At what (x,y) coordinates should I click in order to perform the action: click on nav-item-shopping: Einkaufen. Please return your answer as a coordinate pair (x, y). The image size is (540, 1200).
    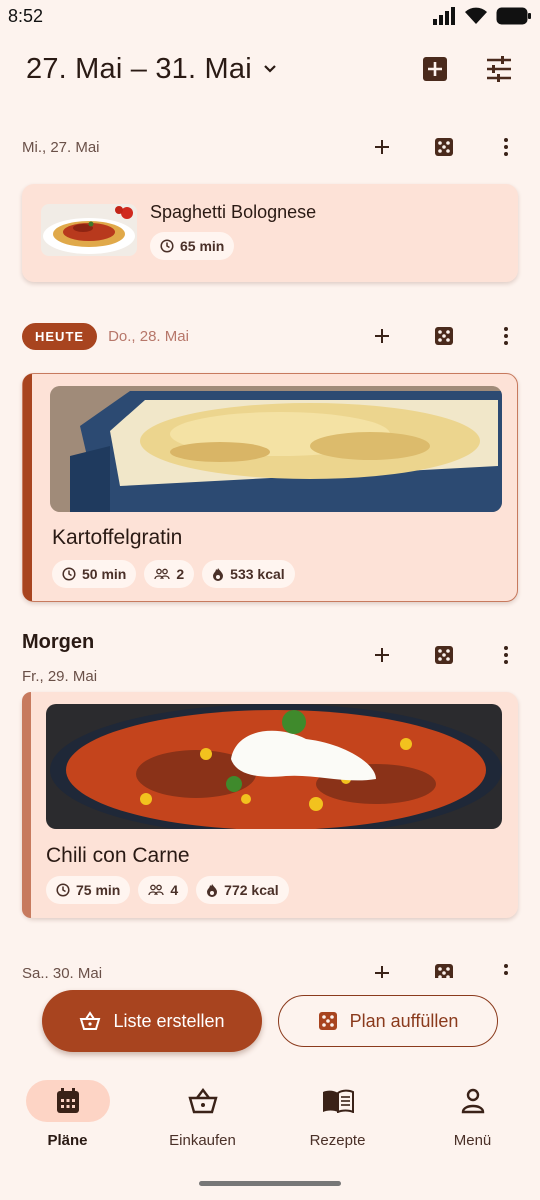
    Looking at the image, I should click on (202, 1120).